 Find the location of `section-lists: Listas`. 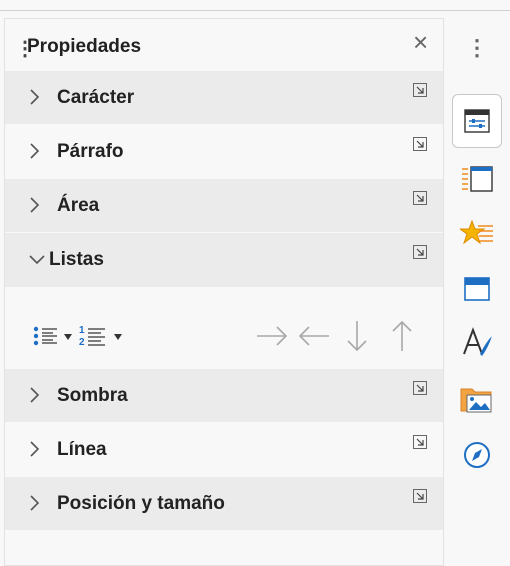

section-lists: Listas is located at coordinates (224, 260).